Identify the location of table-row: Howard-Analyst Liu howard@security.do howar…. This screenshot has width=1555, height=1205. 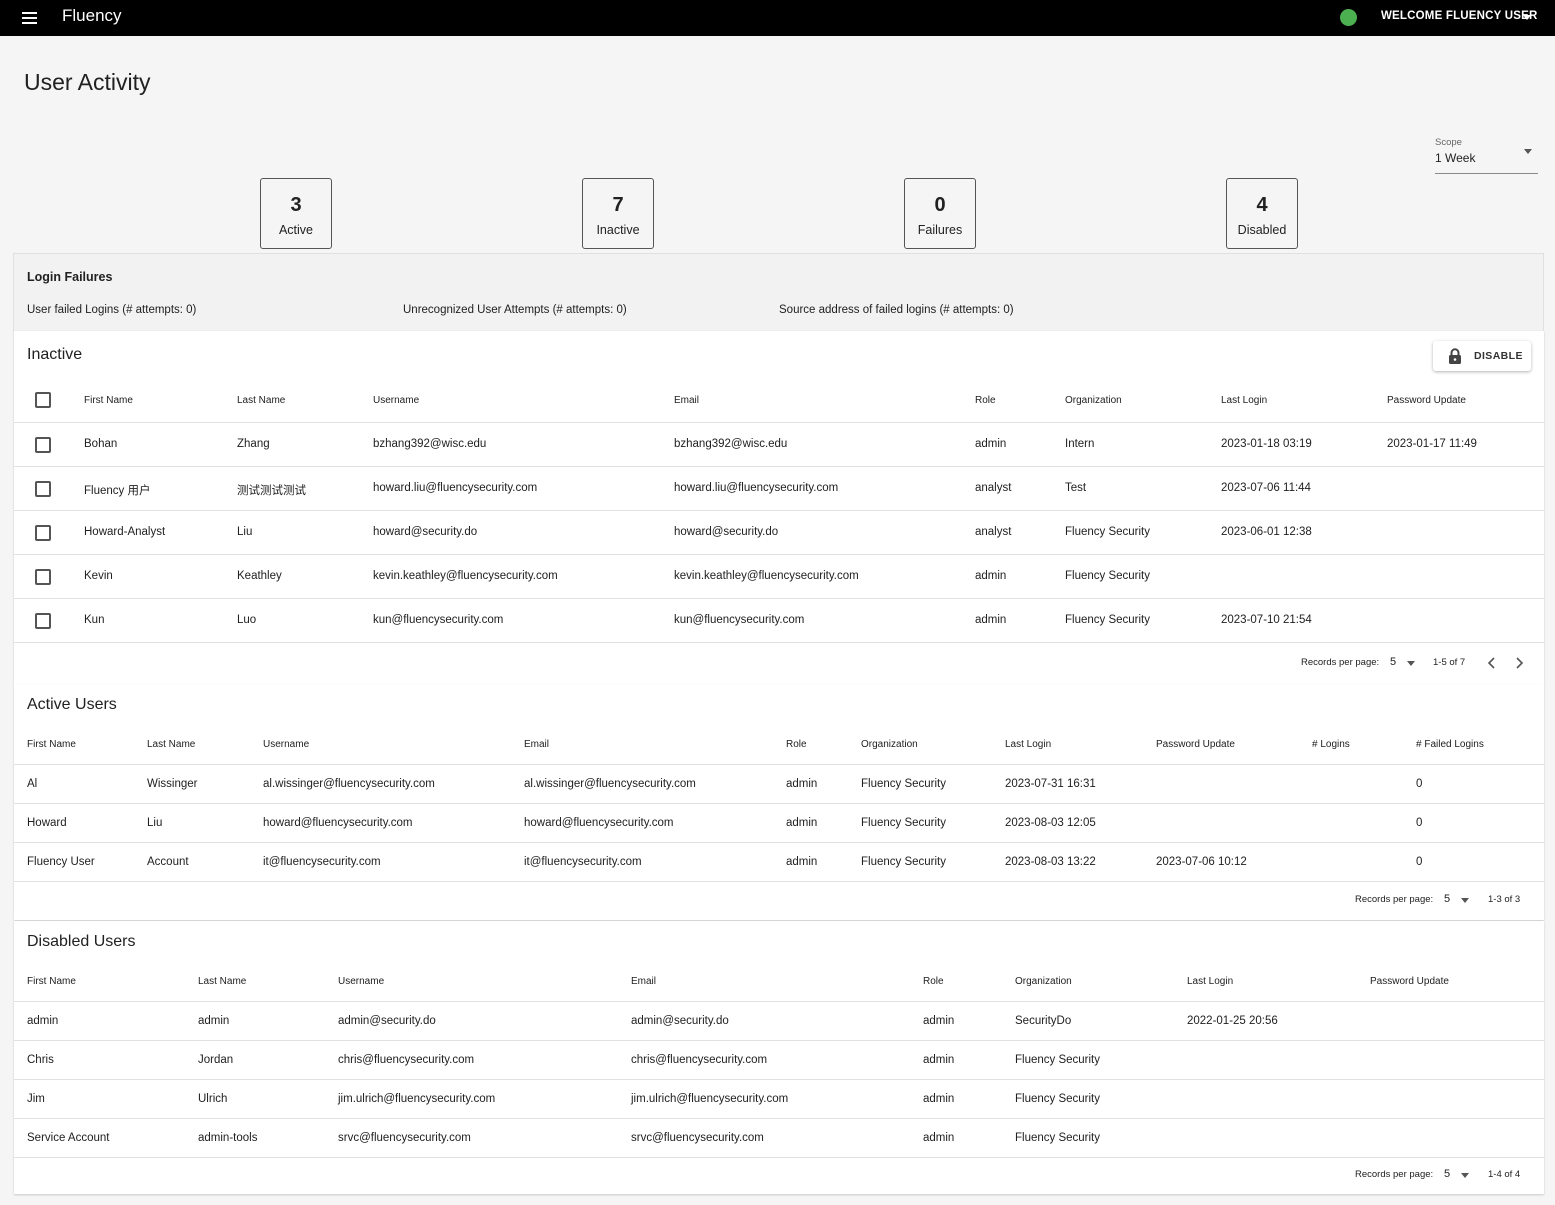
(779, 532).